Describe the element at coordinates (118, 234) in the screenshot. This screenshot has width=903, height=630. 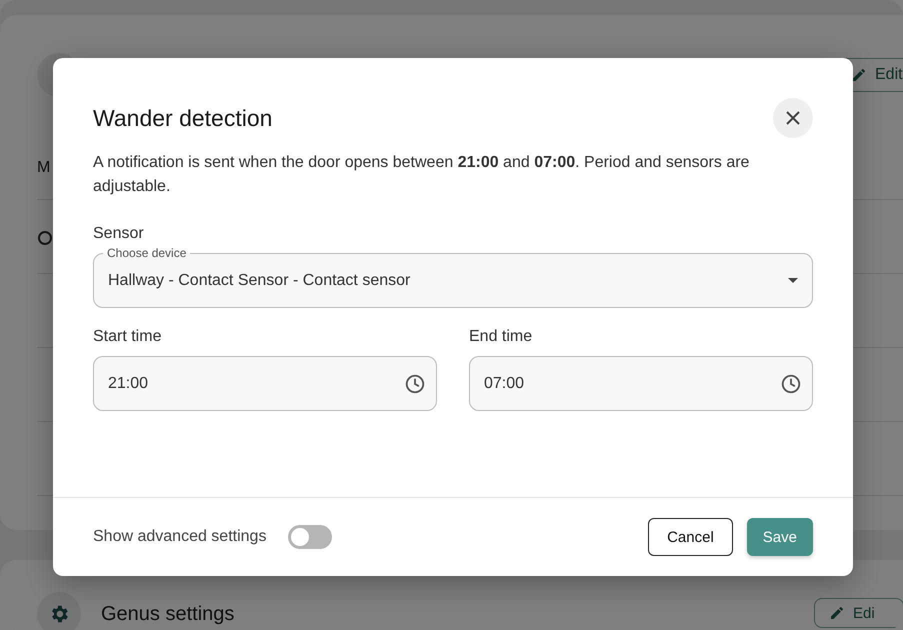
I see `field-label: Sensor` at that location.